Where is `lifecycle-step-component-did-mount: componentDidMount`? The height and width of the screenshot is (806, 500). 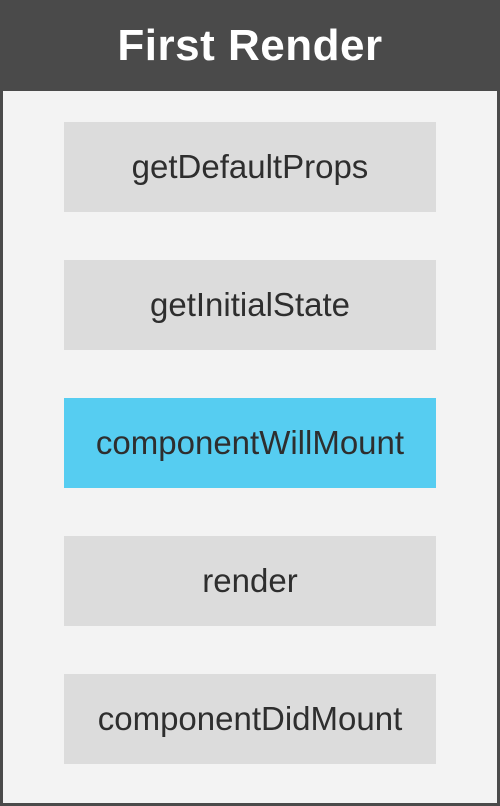
lifecycle-step-component-did-mount: componentDidMount is located at coordinates (250, 719).